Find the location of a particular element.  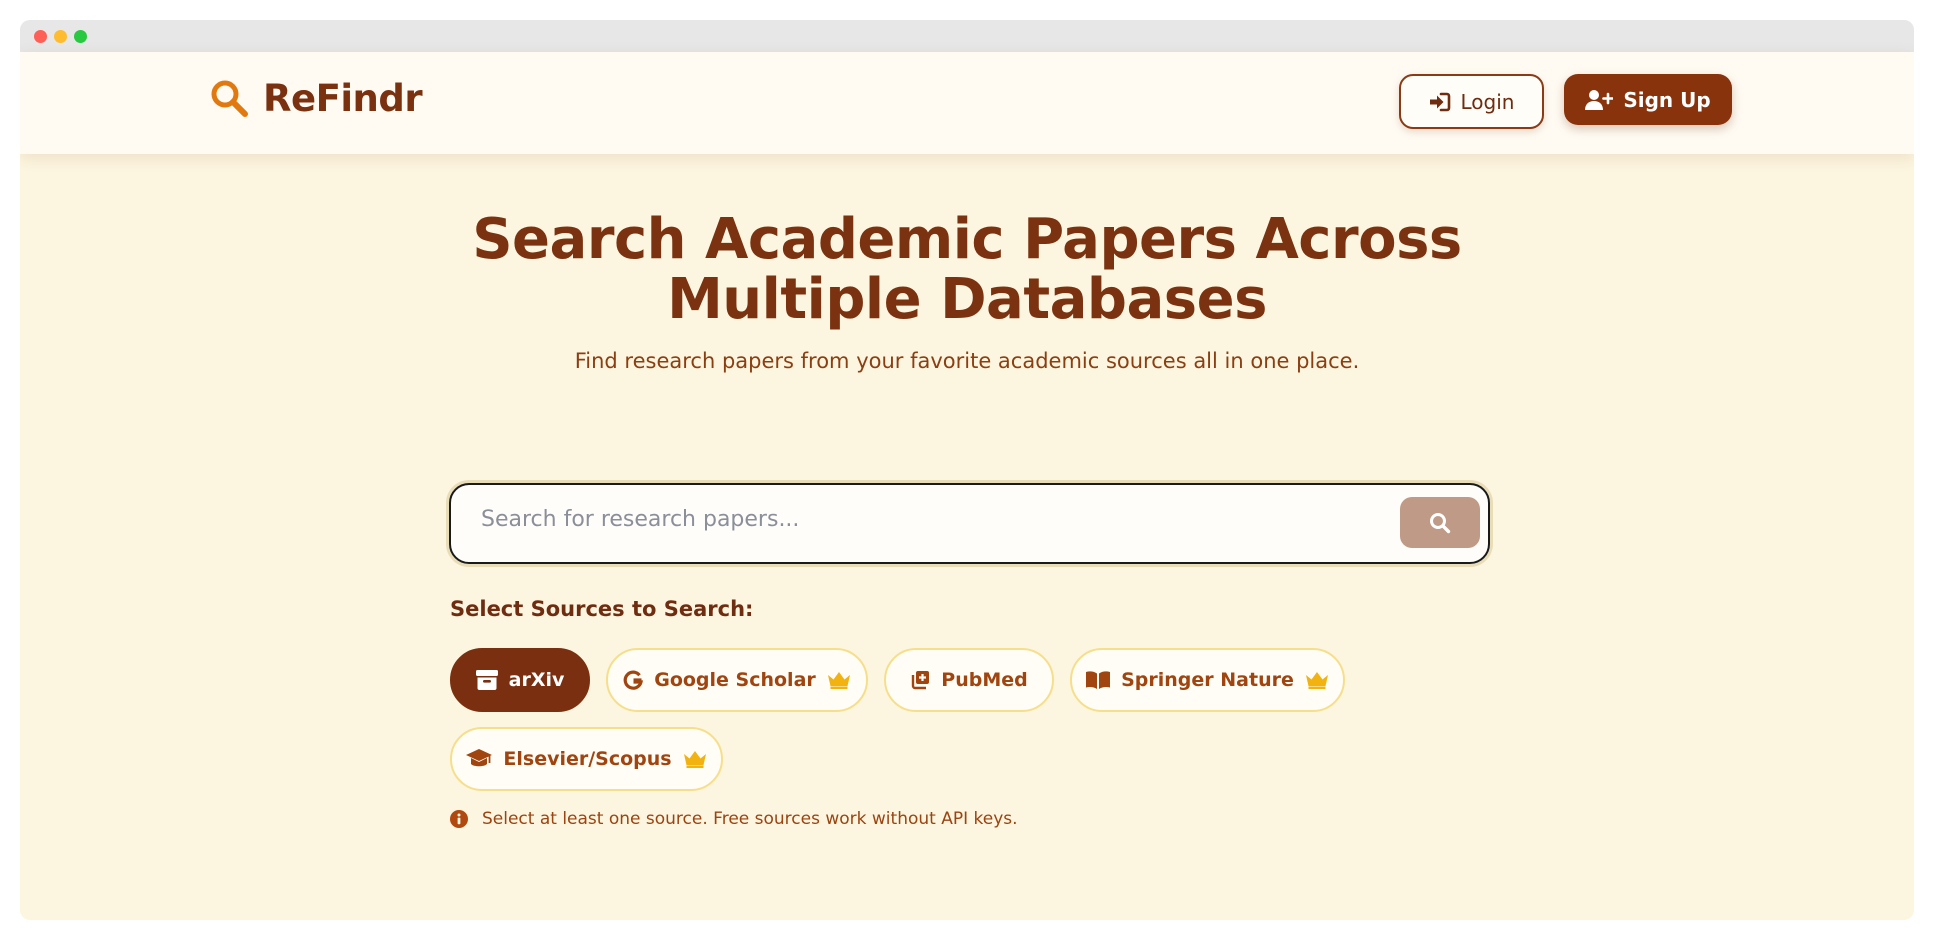

search-button is located at coordinates (1440, 522).